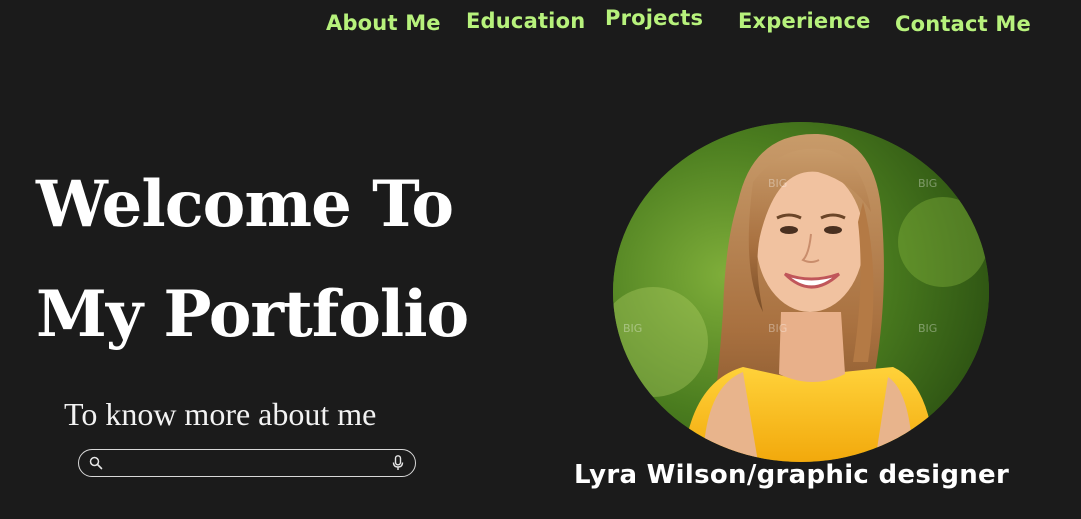 The image size is (1081, 519). Describe the element at coordinates (220, 414) in the screenshot. I see `hero-subtitle: To know more about me` at that location.